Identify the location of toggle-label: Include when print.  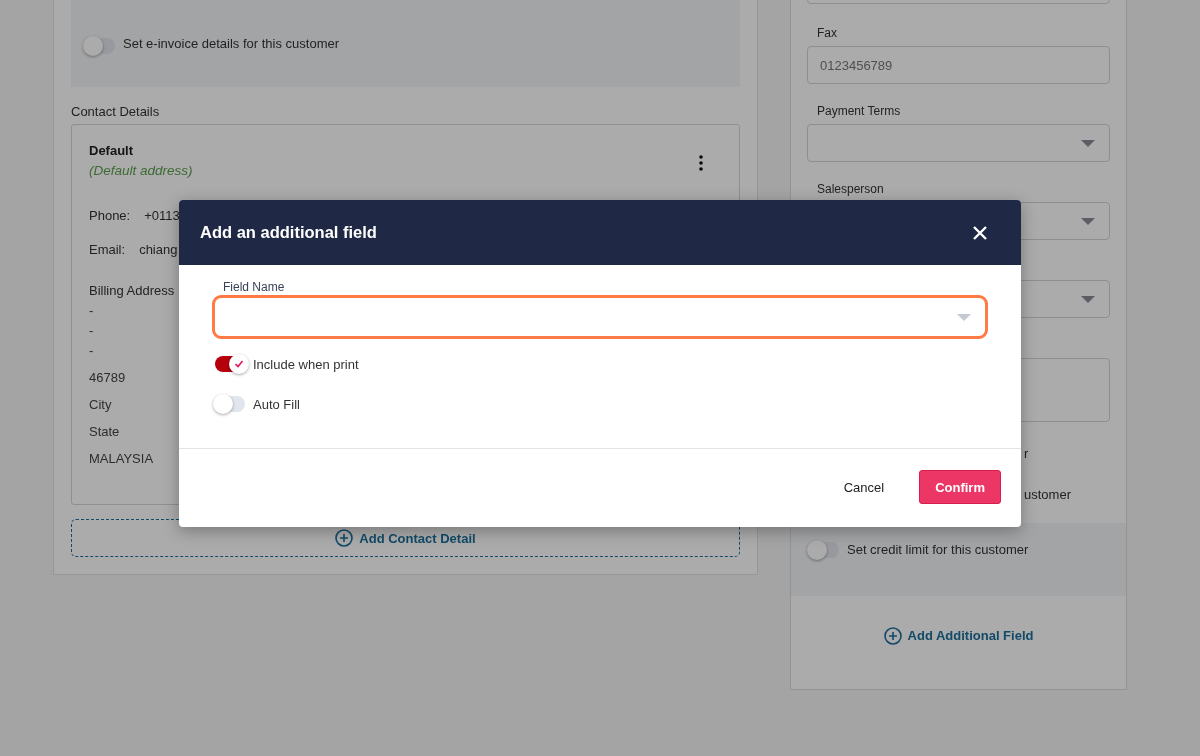
(306, 364).